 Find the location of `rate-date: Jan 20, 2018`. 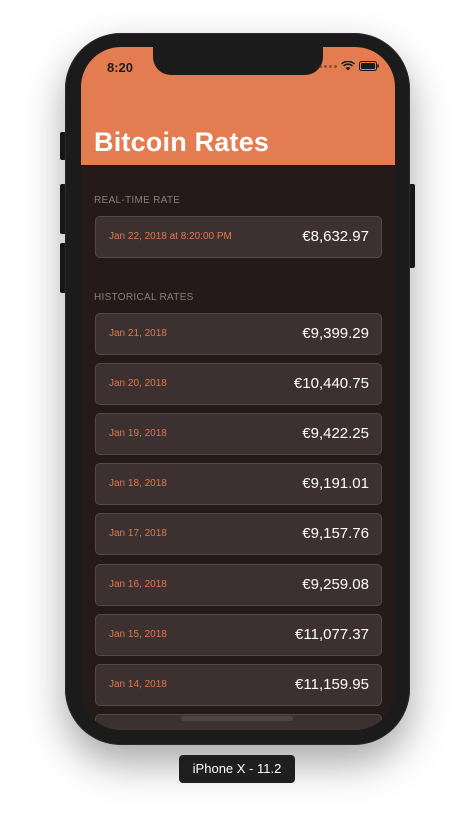

rate-date: Jan 20, 2018 is located at coordinates (138, 383).